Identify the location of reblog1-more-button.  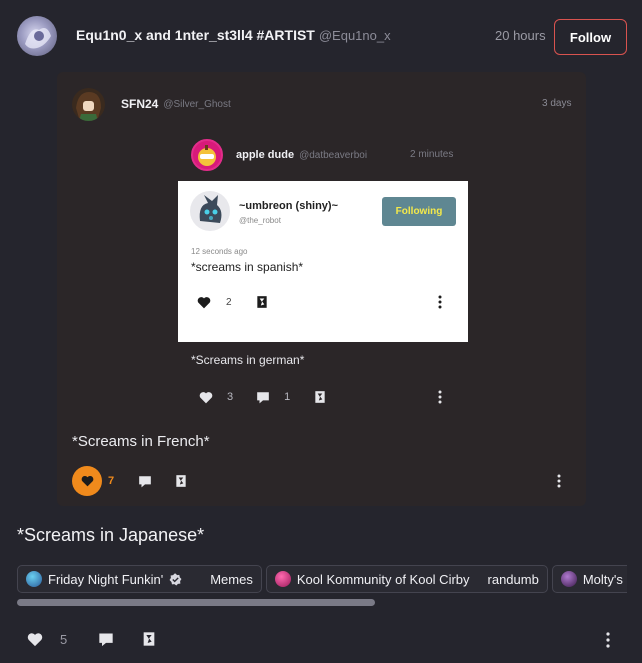
(559, 481).